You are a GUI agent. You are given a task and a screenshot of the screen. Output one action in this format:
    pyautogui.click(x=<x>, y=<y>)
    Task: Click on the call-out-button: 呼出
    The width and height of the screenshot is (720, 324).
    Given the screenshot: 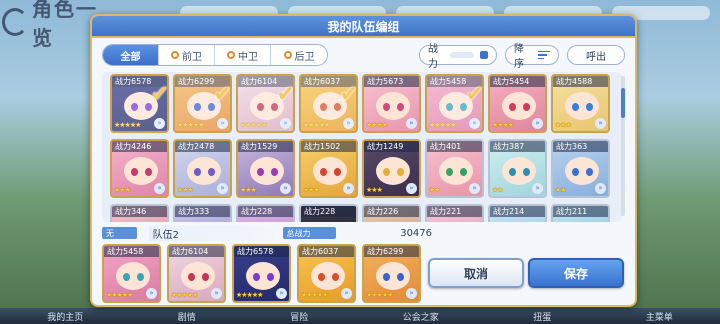 What is the action you would take?
    pyautogui.click(x=596, y=55)
    